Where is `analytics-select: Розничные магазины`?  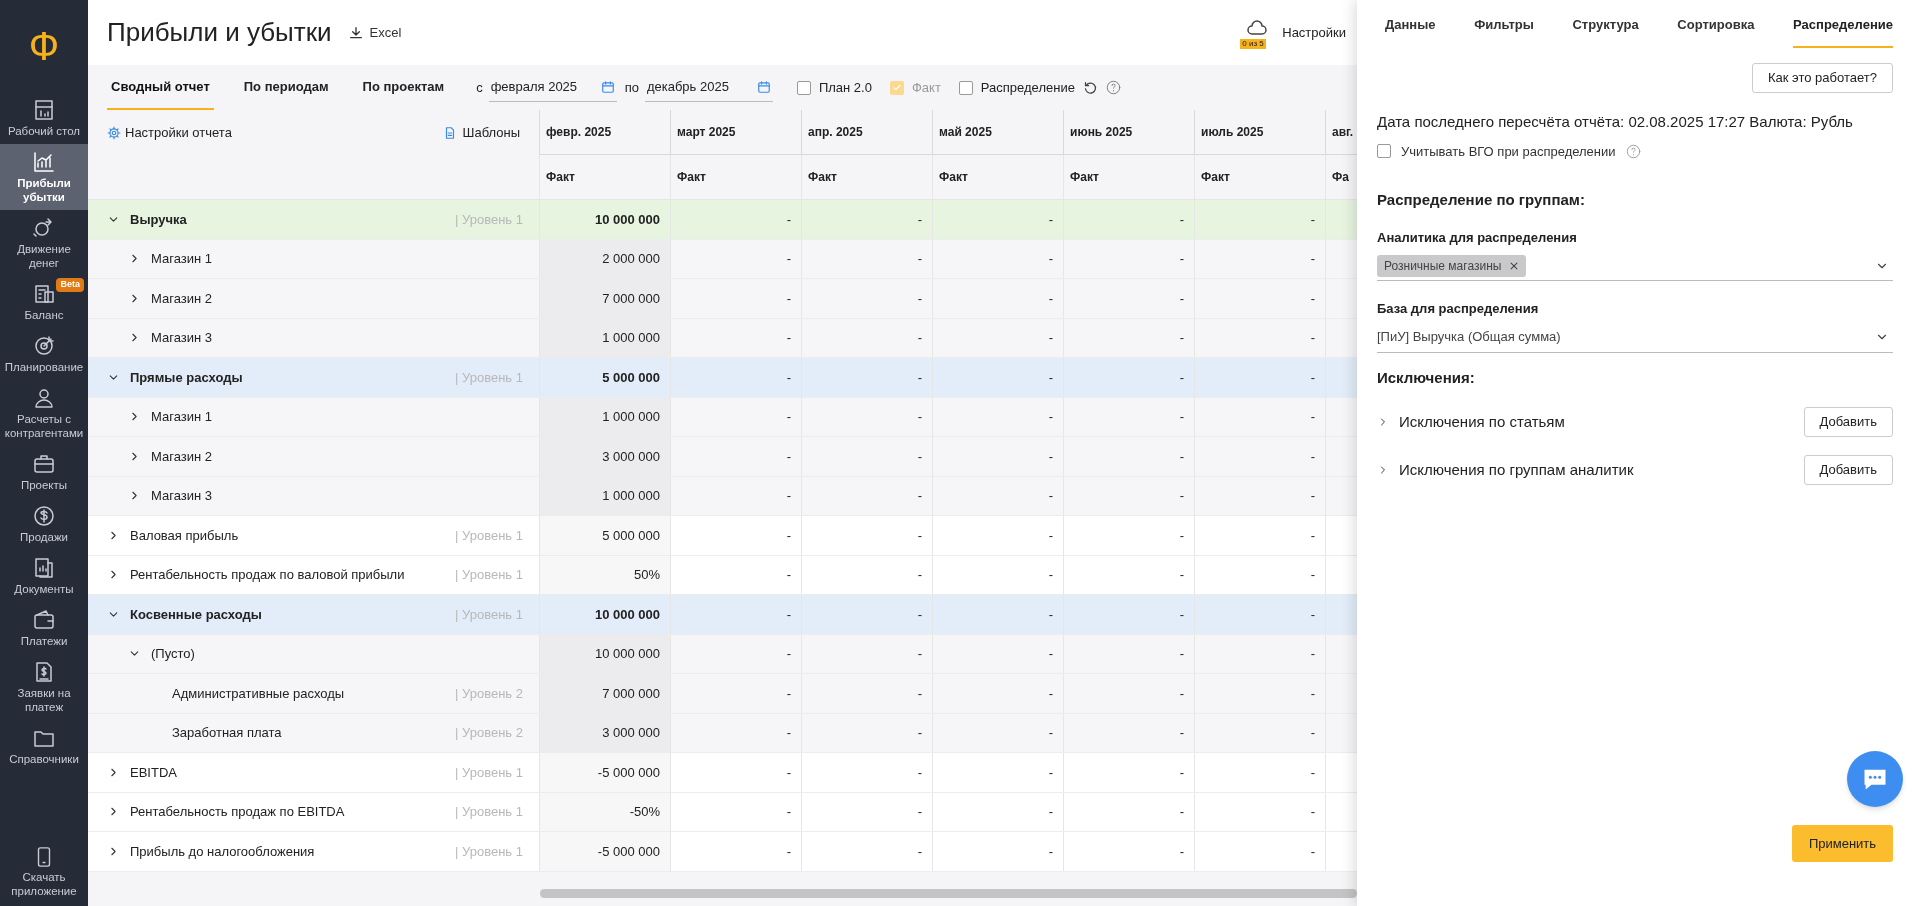
analytics-select: Розничные магазины is located at coordinates (1635, 266).